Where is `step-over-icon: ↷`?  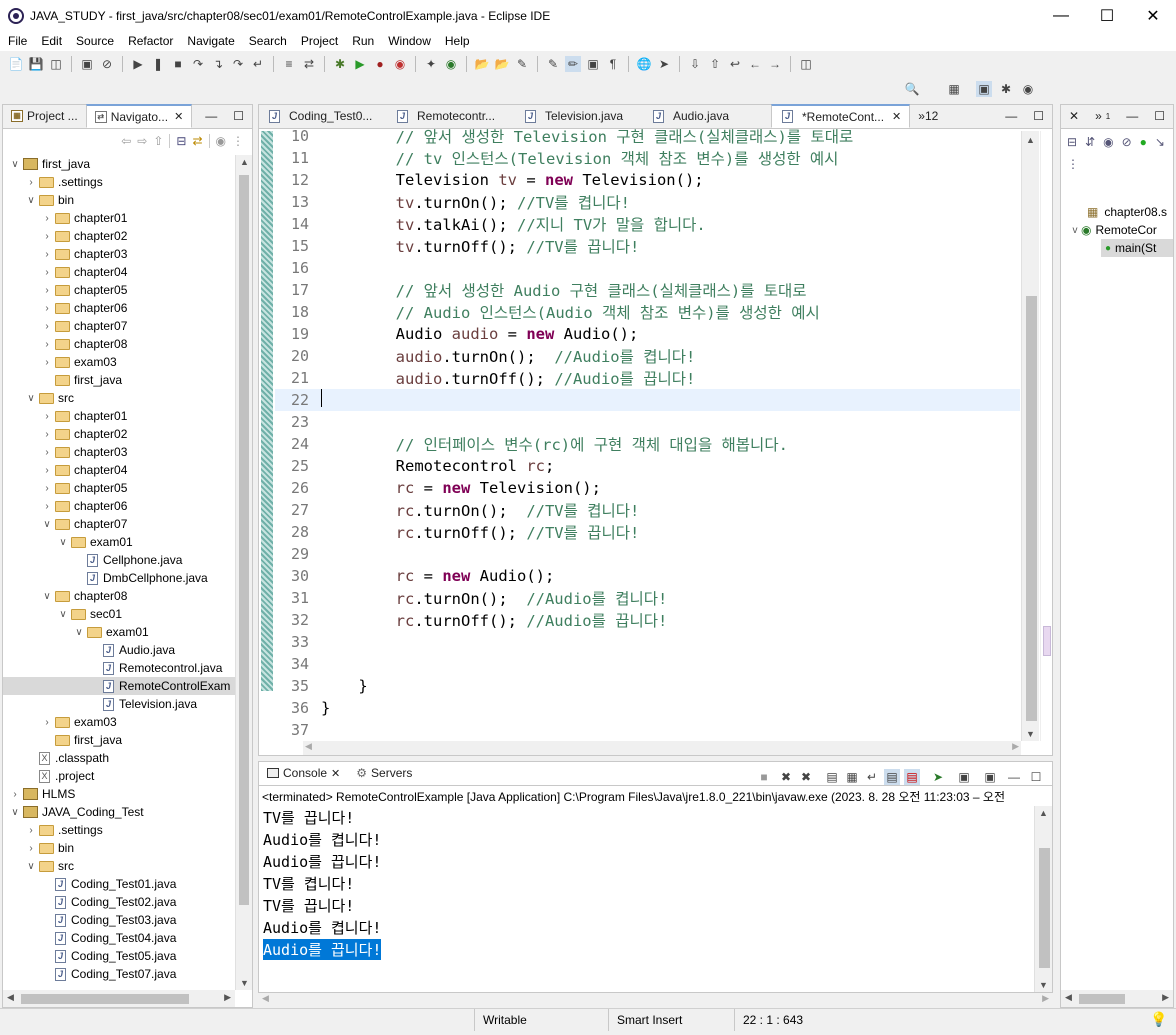 step-over-icon: ↷ is located at coordinates (238, 64).